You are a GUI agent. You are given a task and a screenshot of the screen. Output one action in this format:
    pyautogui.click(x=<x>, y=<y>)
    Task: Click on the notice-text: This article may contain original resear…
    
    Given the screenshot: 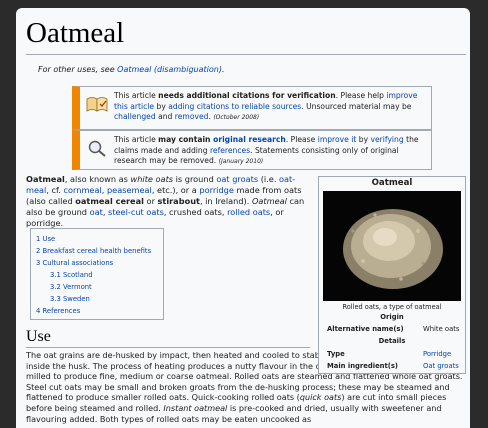 What is the action you would take?
    pyautogui.click(x=269, y=151)
    